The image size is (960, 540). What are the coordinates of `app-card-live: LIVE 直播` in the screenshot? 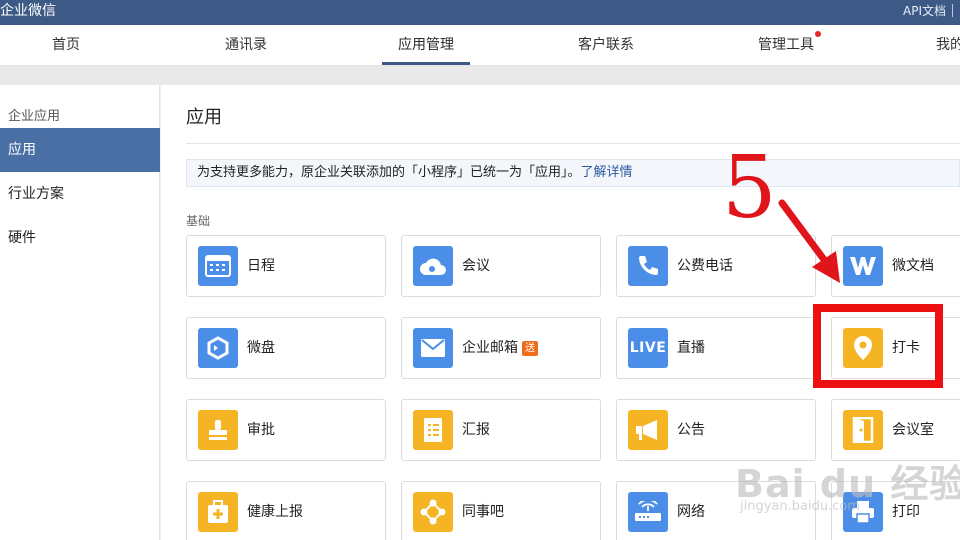 It's located at (716, 348).